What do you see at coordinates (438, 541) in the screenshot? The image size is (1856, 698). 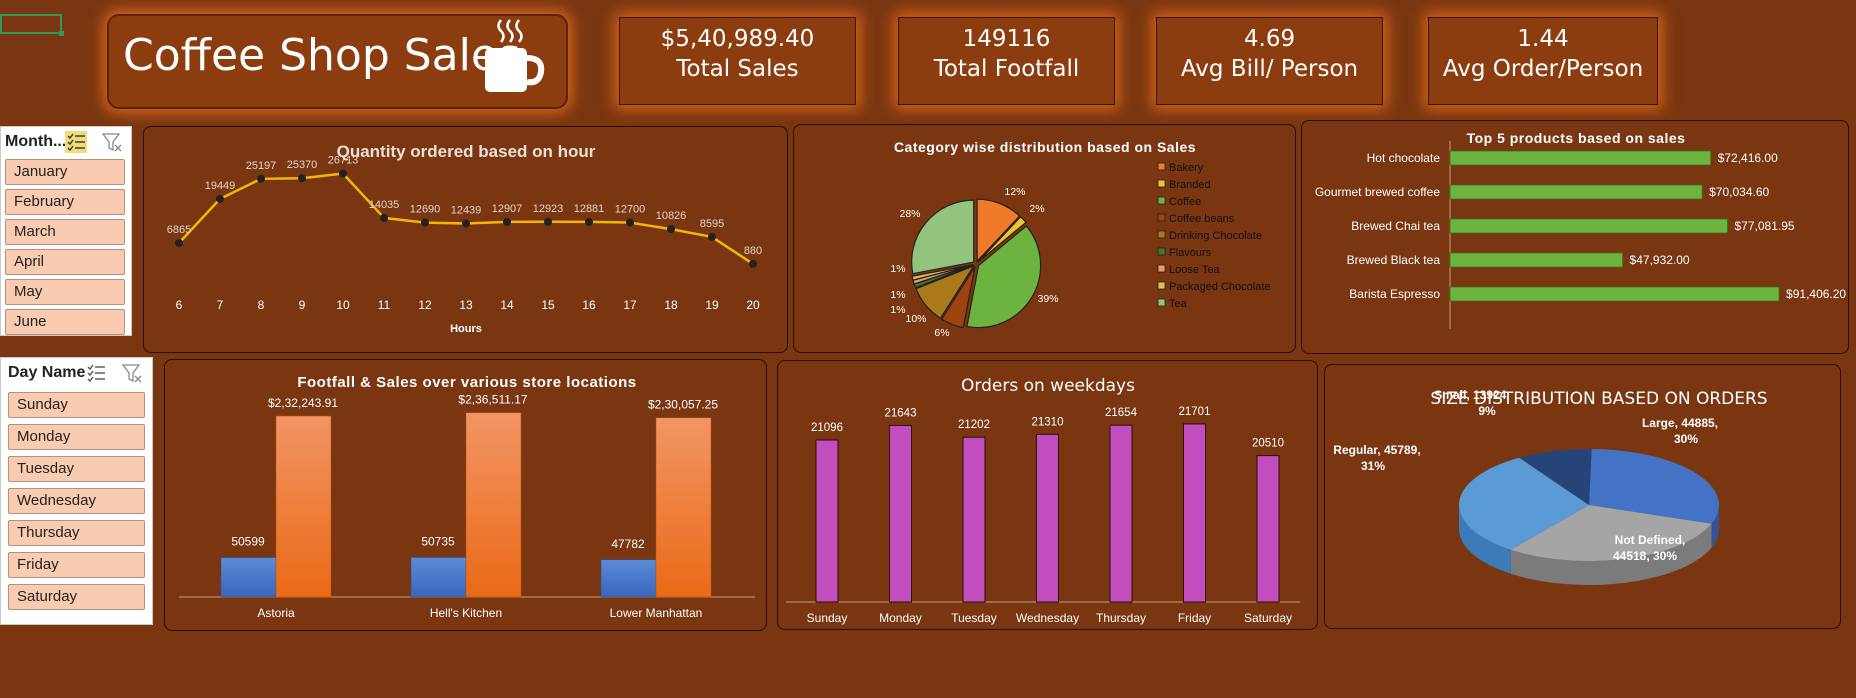 I see `data-label: 50735` at bounding box center [438, 541].